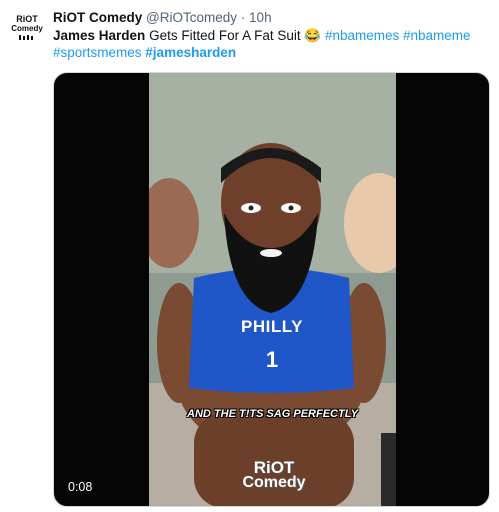 This screenshot has height=512, width=499. What do you see at coordinates (97, 17) in the screenshot?
I see `author-name: RiOT Comedy` at bounding box center [97, 17].